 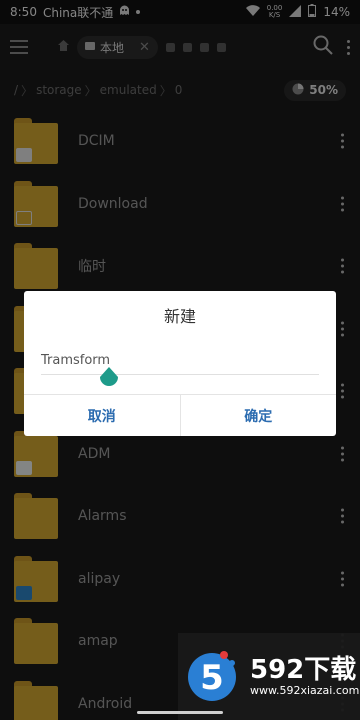 I want to click on cancel-button: 取消, so click(x=102, y=415).